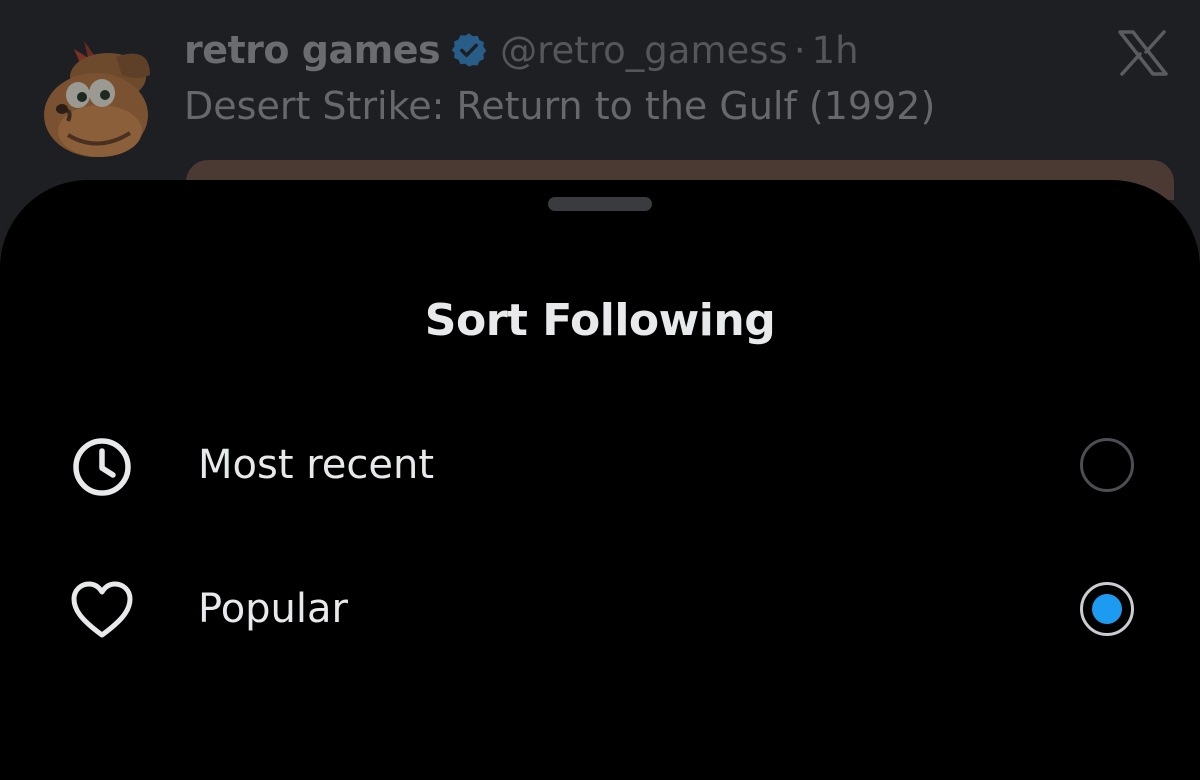 The height and width of the screenshot is (780, 1200). I want to click on option-label-most-recent: Most recent, so click(316, 465).